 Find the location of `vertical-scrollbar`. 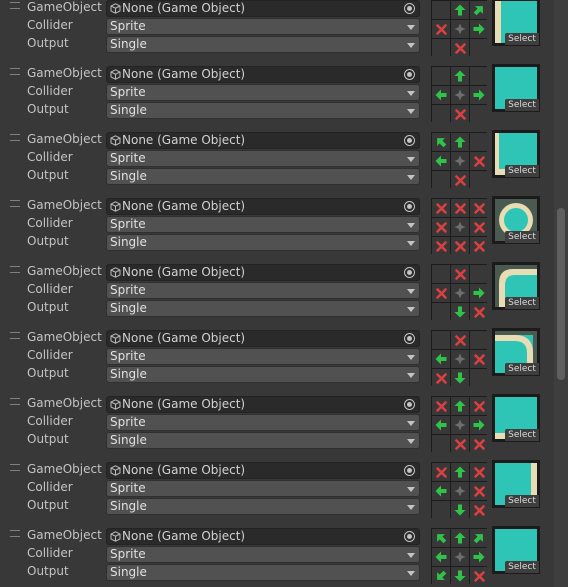

vertical-scrollbar is located at coordinates (561, 293).